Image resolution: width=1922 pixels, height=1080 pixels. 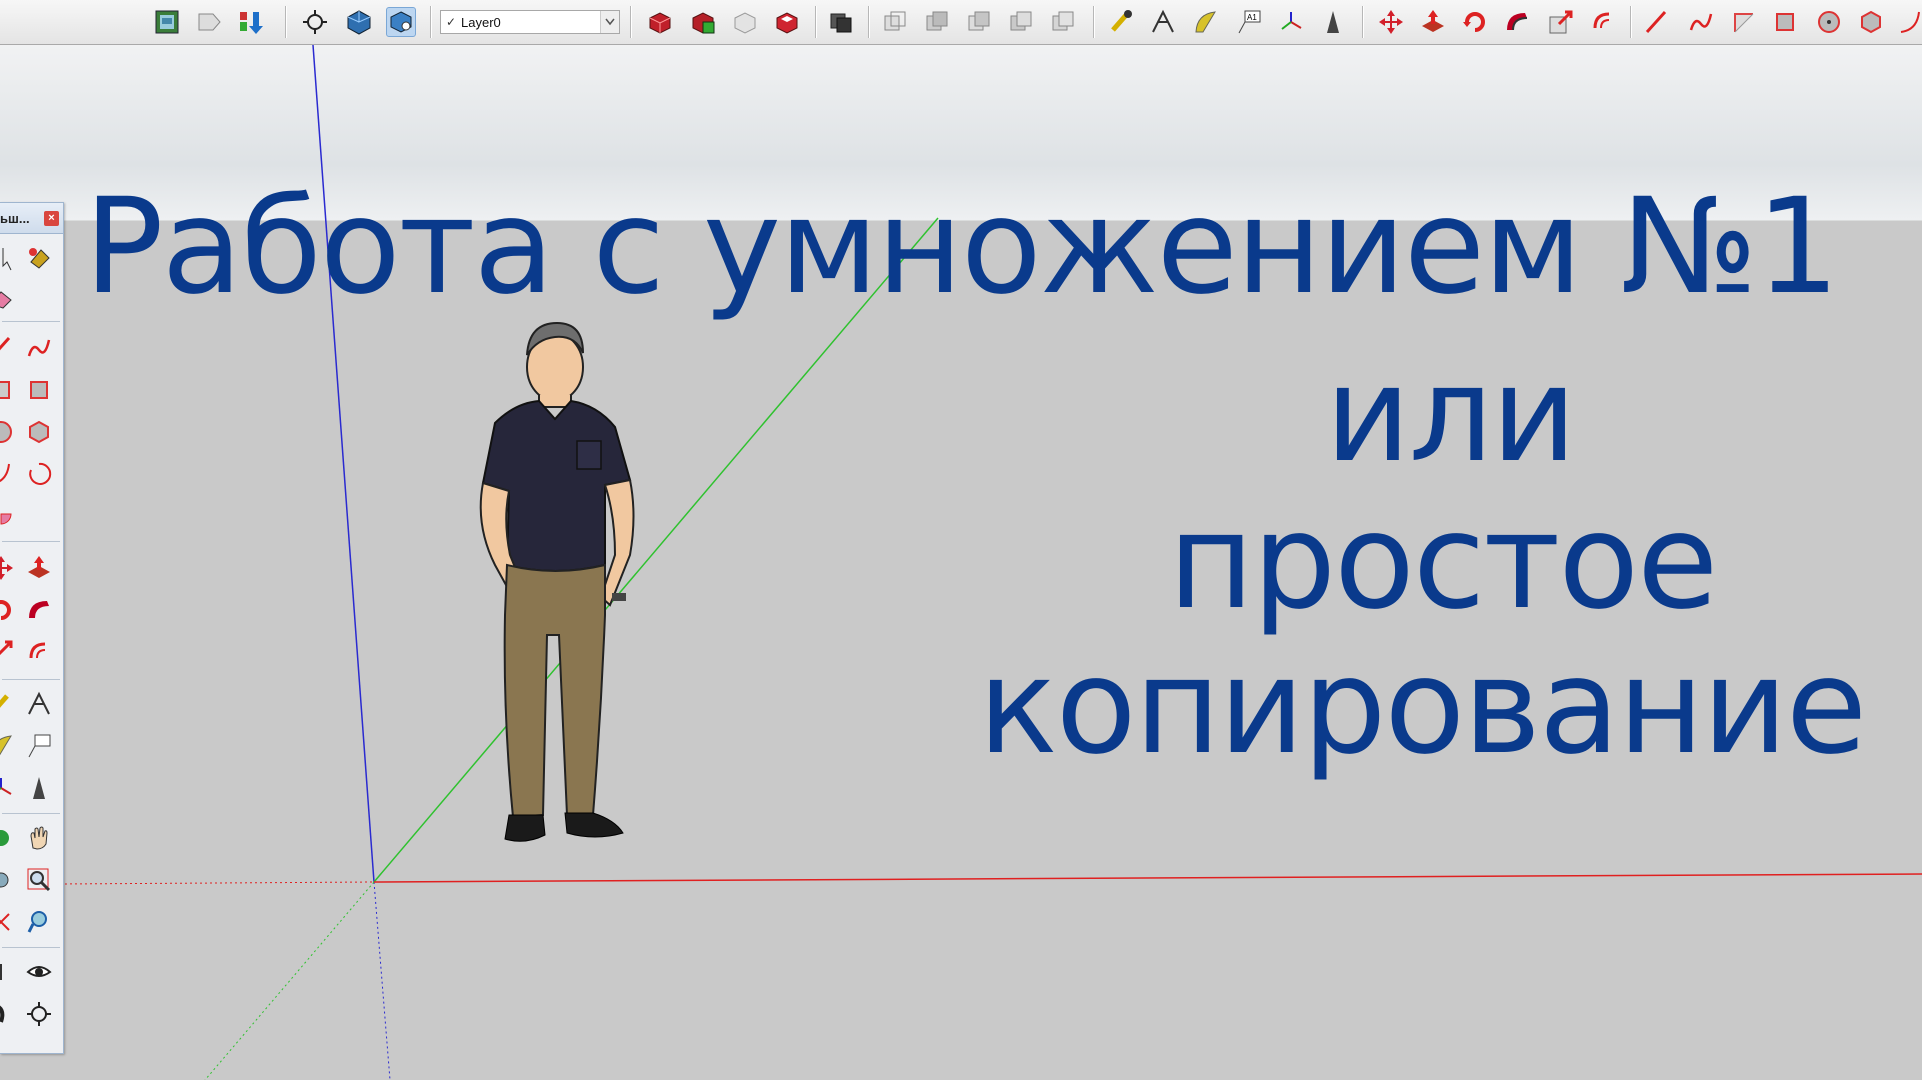 What do you see at coordinates (530, 22) in the screenshot?
I see `layer-dropdown: ✓ Layer0` at bounding box center [530, 22].